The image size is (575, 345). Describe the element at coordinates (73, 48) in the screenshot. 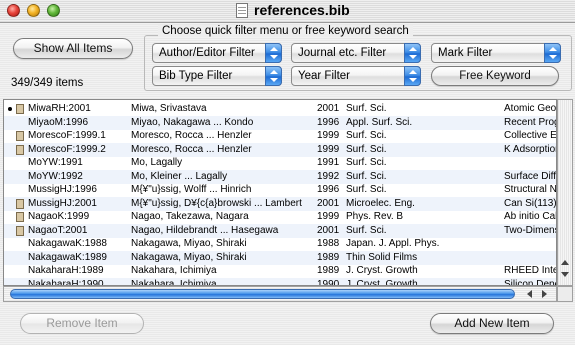

I see `show-all-items-button: Show All Items` at that location.